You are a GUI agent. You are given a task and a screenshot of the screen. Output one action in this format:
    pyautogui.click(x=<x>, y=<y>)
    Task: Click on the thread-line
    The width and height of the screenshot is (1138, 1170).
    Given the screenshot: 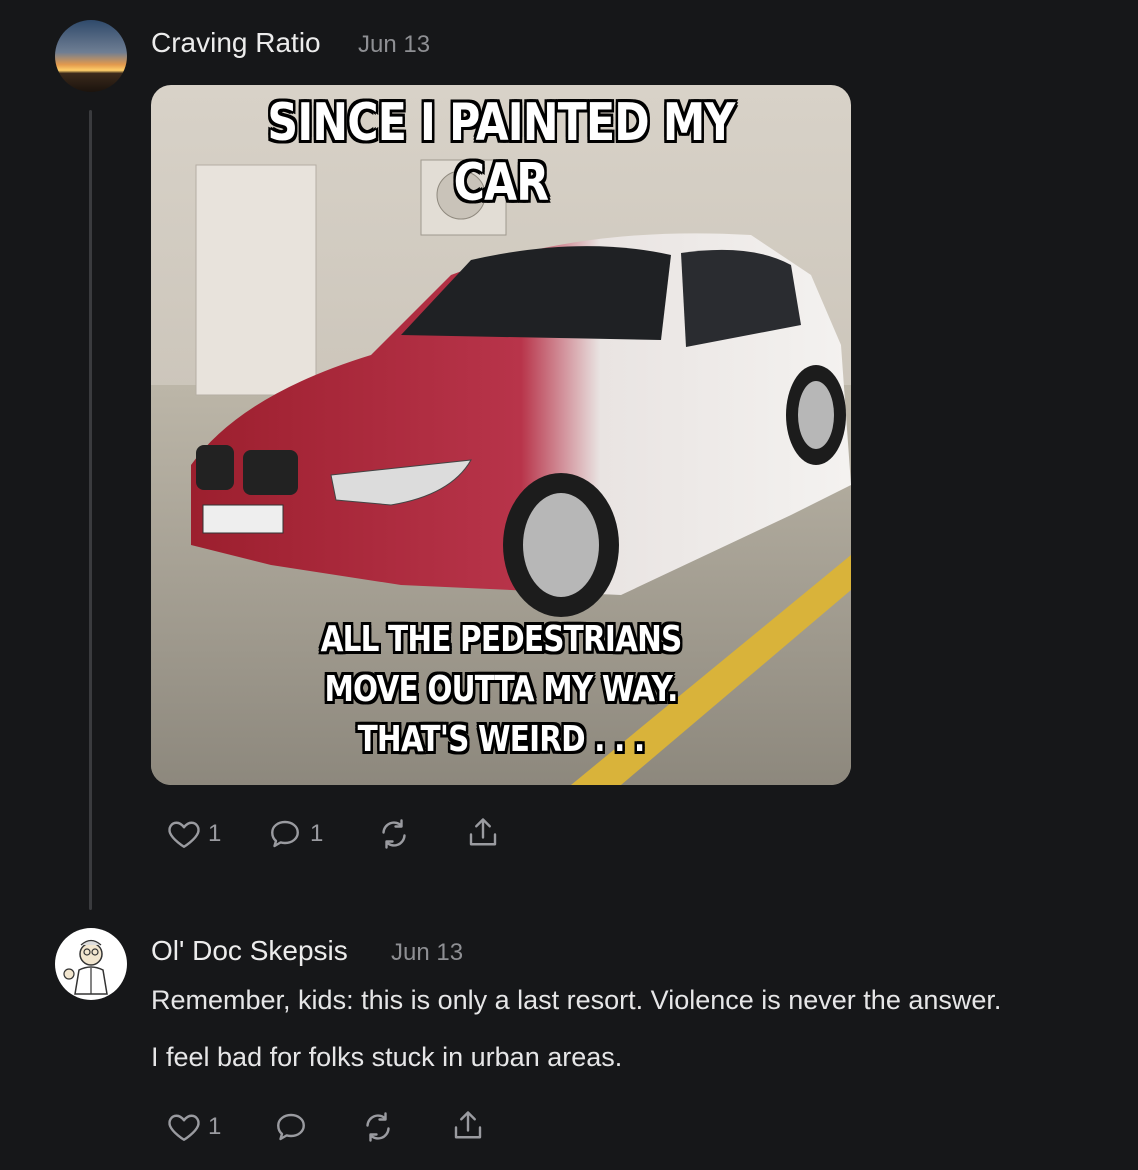 What is the action you would take?
    pyautogui.click(x=90, y=510)
    